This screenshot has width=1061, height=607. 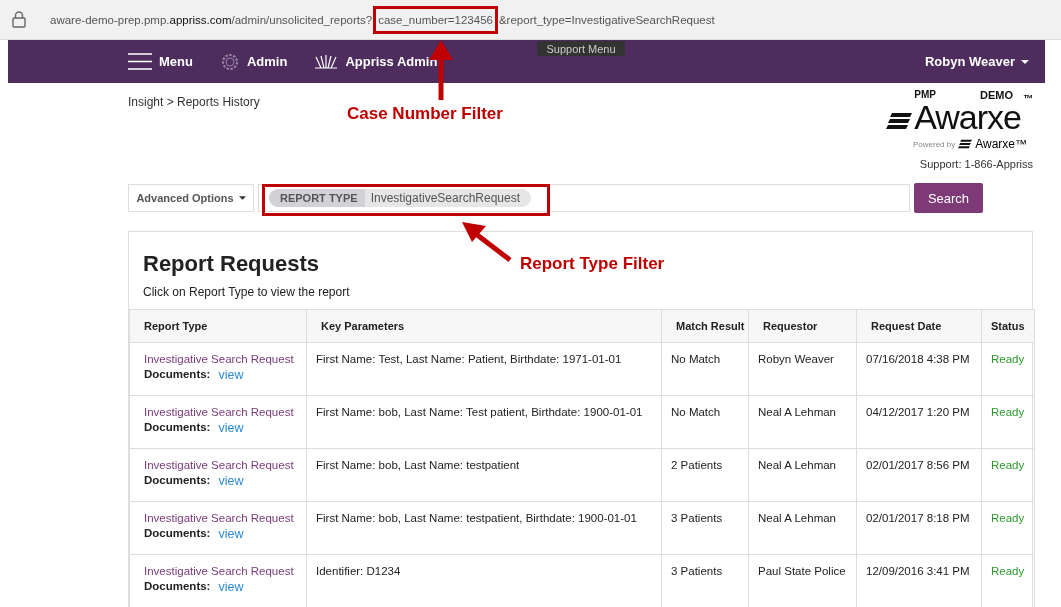 I want to click on breadcrumb: Insight > Reports History, so click(x=194, y=102).